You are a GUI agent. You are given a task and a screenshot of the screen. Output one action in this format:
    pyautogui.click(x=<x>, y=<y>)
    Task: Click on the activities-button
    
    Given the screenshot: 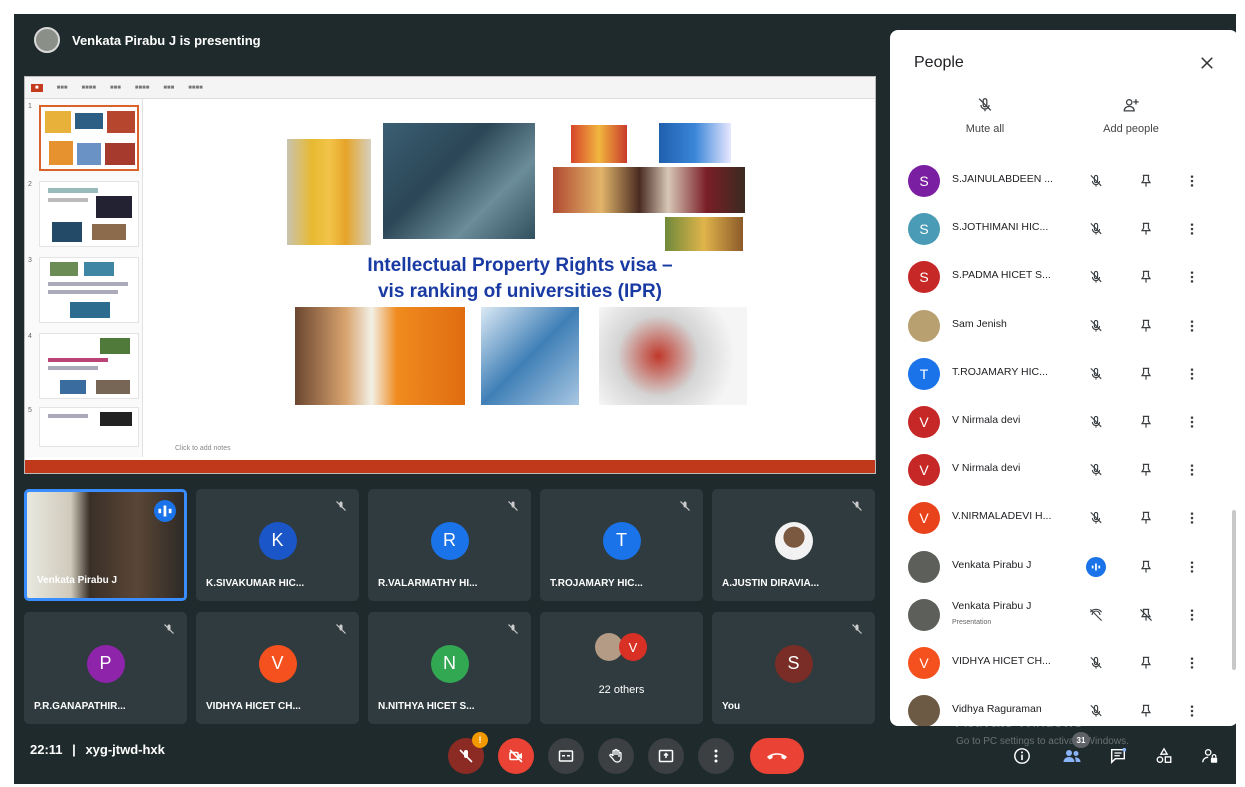 What is the action you would take?
    pyautogui.click(x=1164, y=756)
    